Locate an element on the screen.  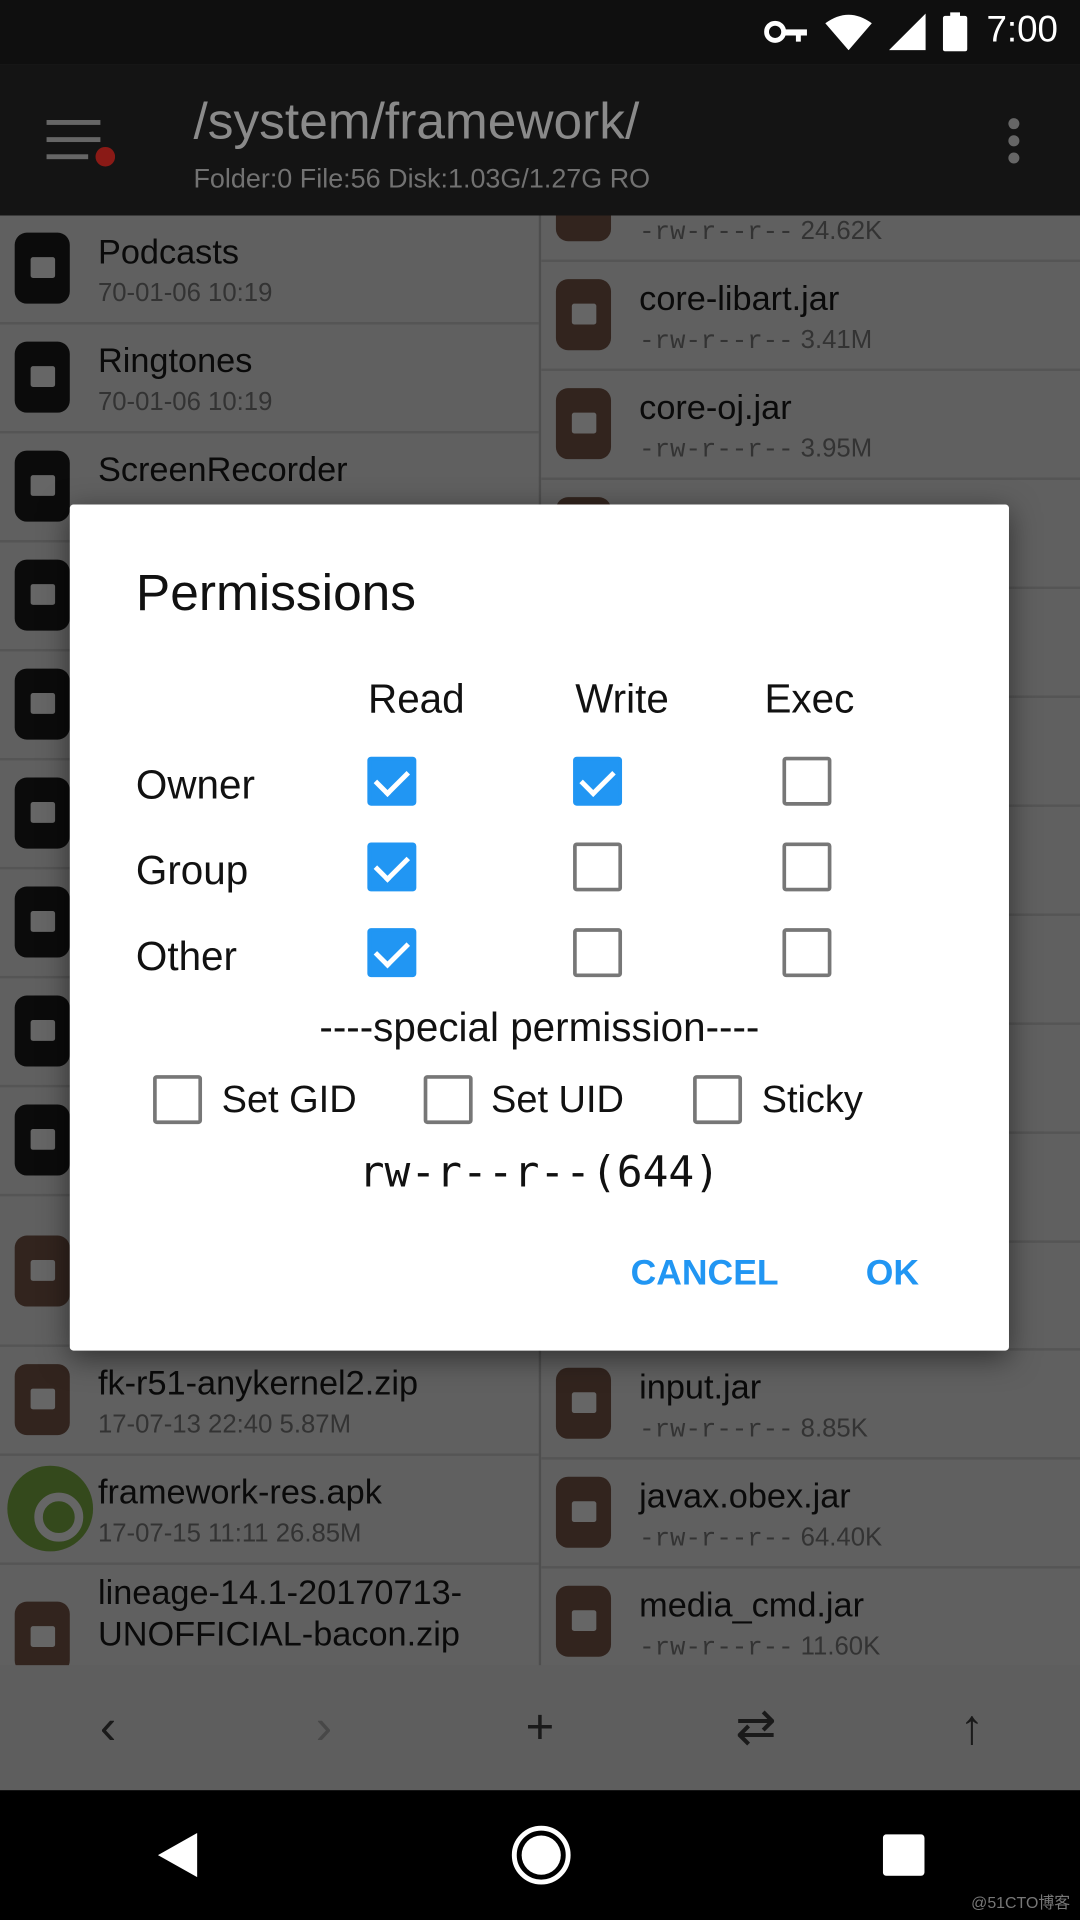
row-other: Other is located at coordinates (186, 956).